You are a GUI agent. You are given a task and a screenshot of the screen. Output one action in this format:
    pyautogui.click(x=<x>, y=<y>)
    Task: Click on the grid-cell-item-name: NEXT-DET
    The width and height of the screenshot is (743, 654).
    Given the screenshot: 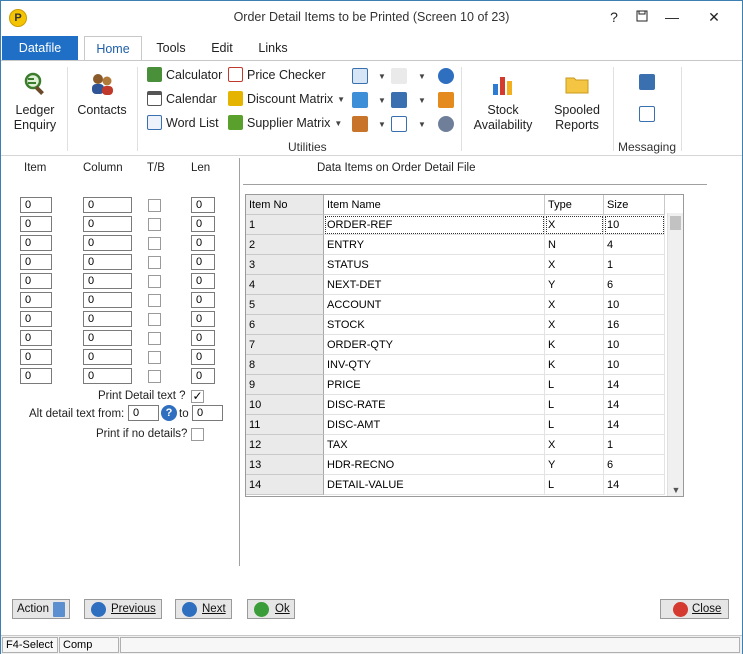 What is the action you would take?
    pyautogui.click(x=434, y=285)
    